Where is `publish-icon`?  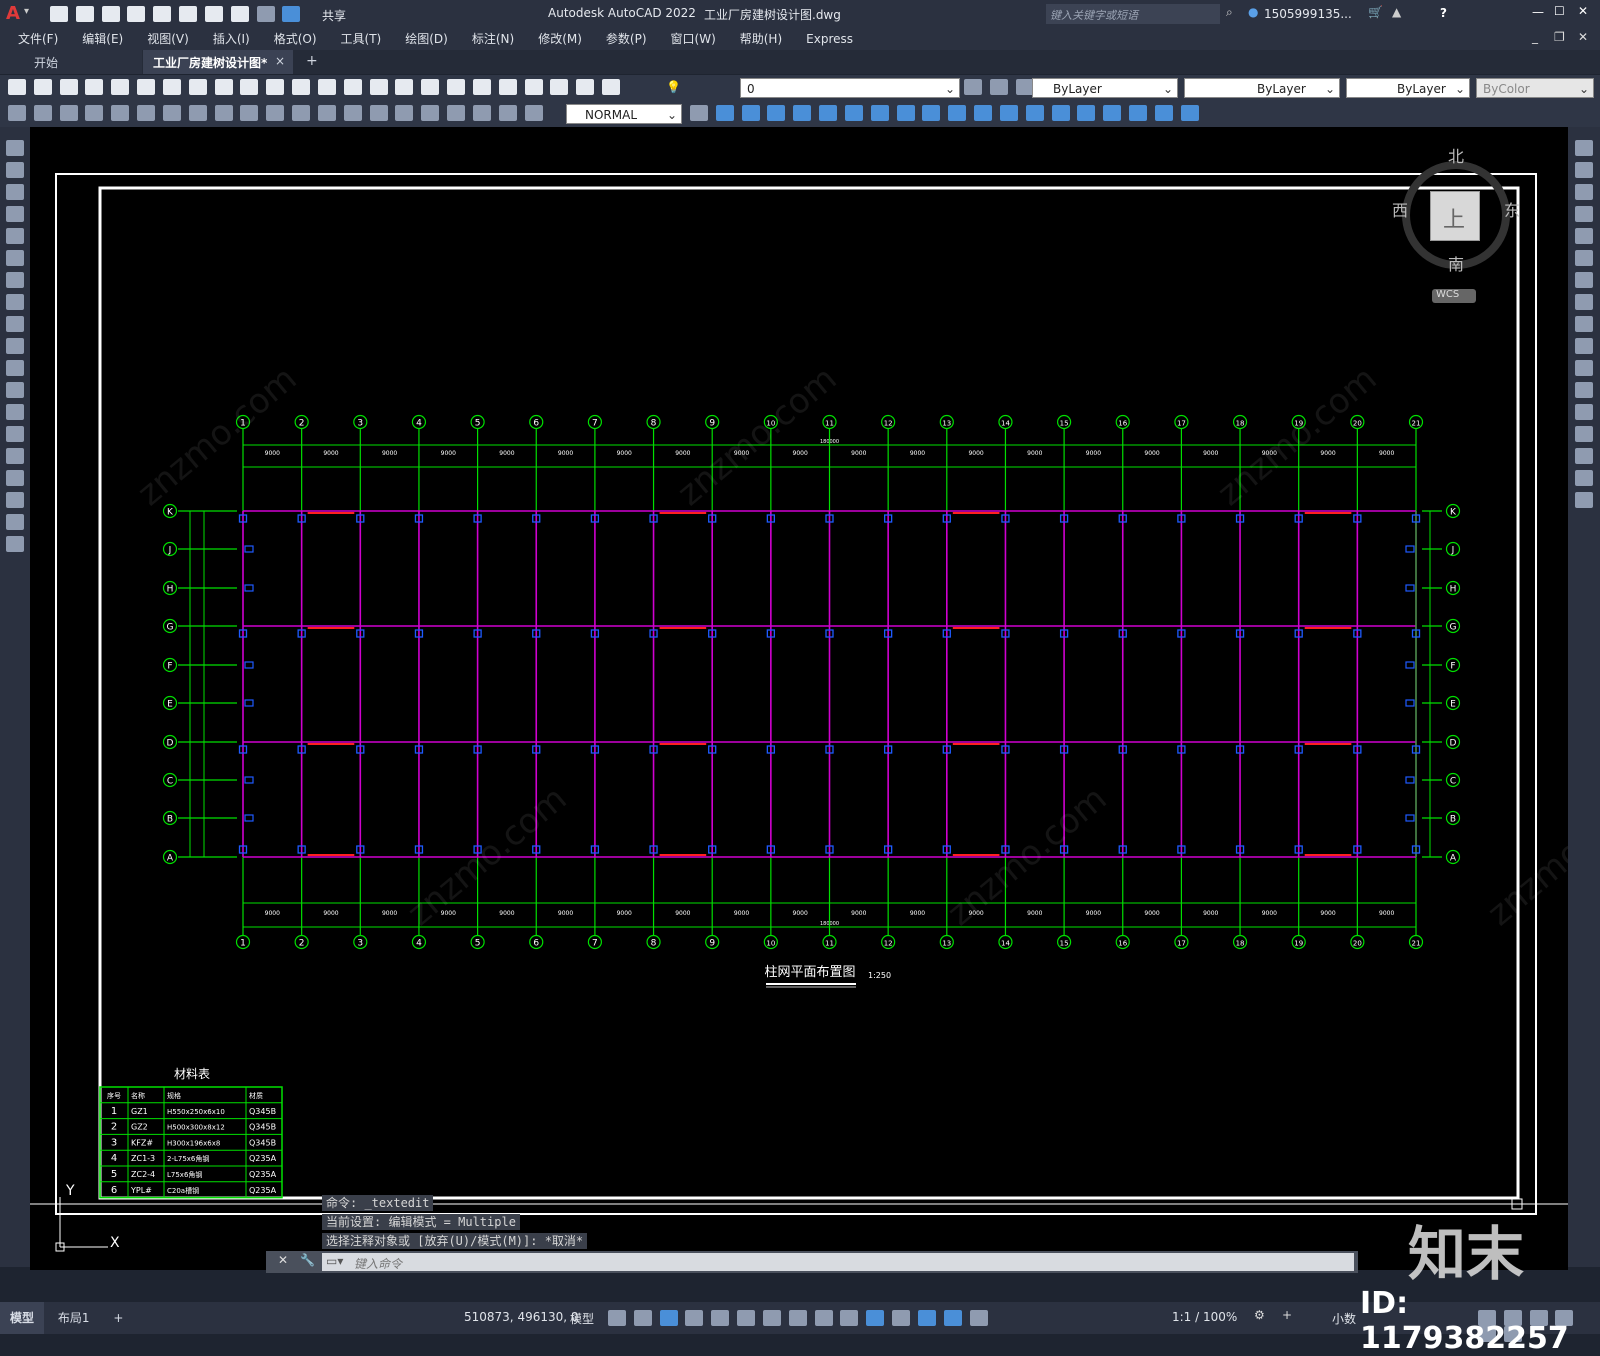 publish-icon is located at coordinates (146, 87).